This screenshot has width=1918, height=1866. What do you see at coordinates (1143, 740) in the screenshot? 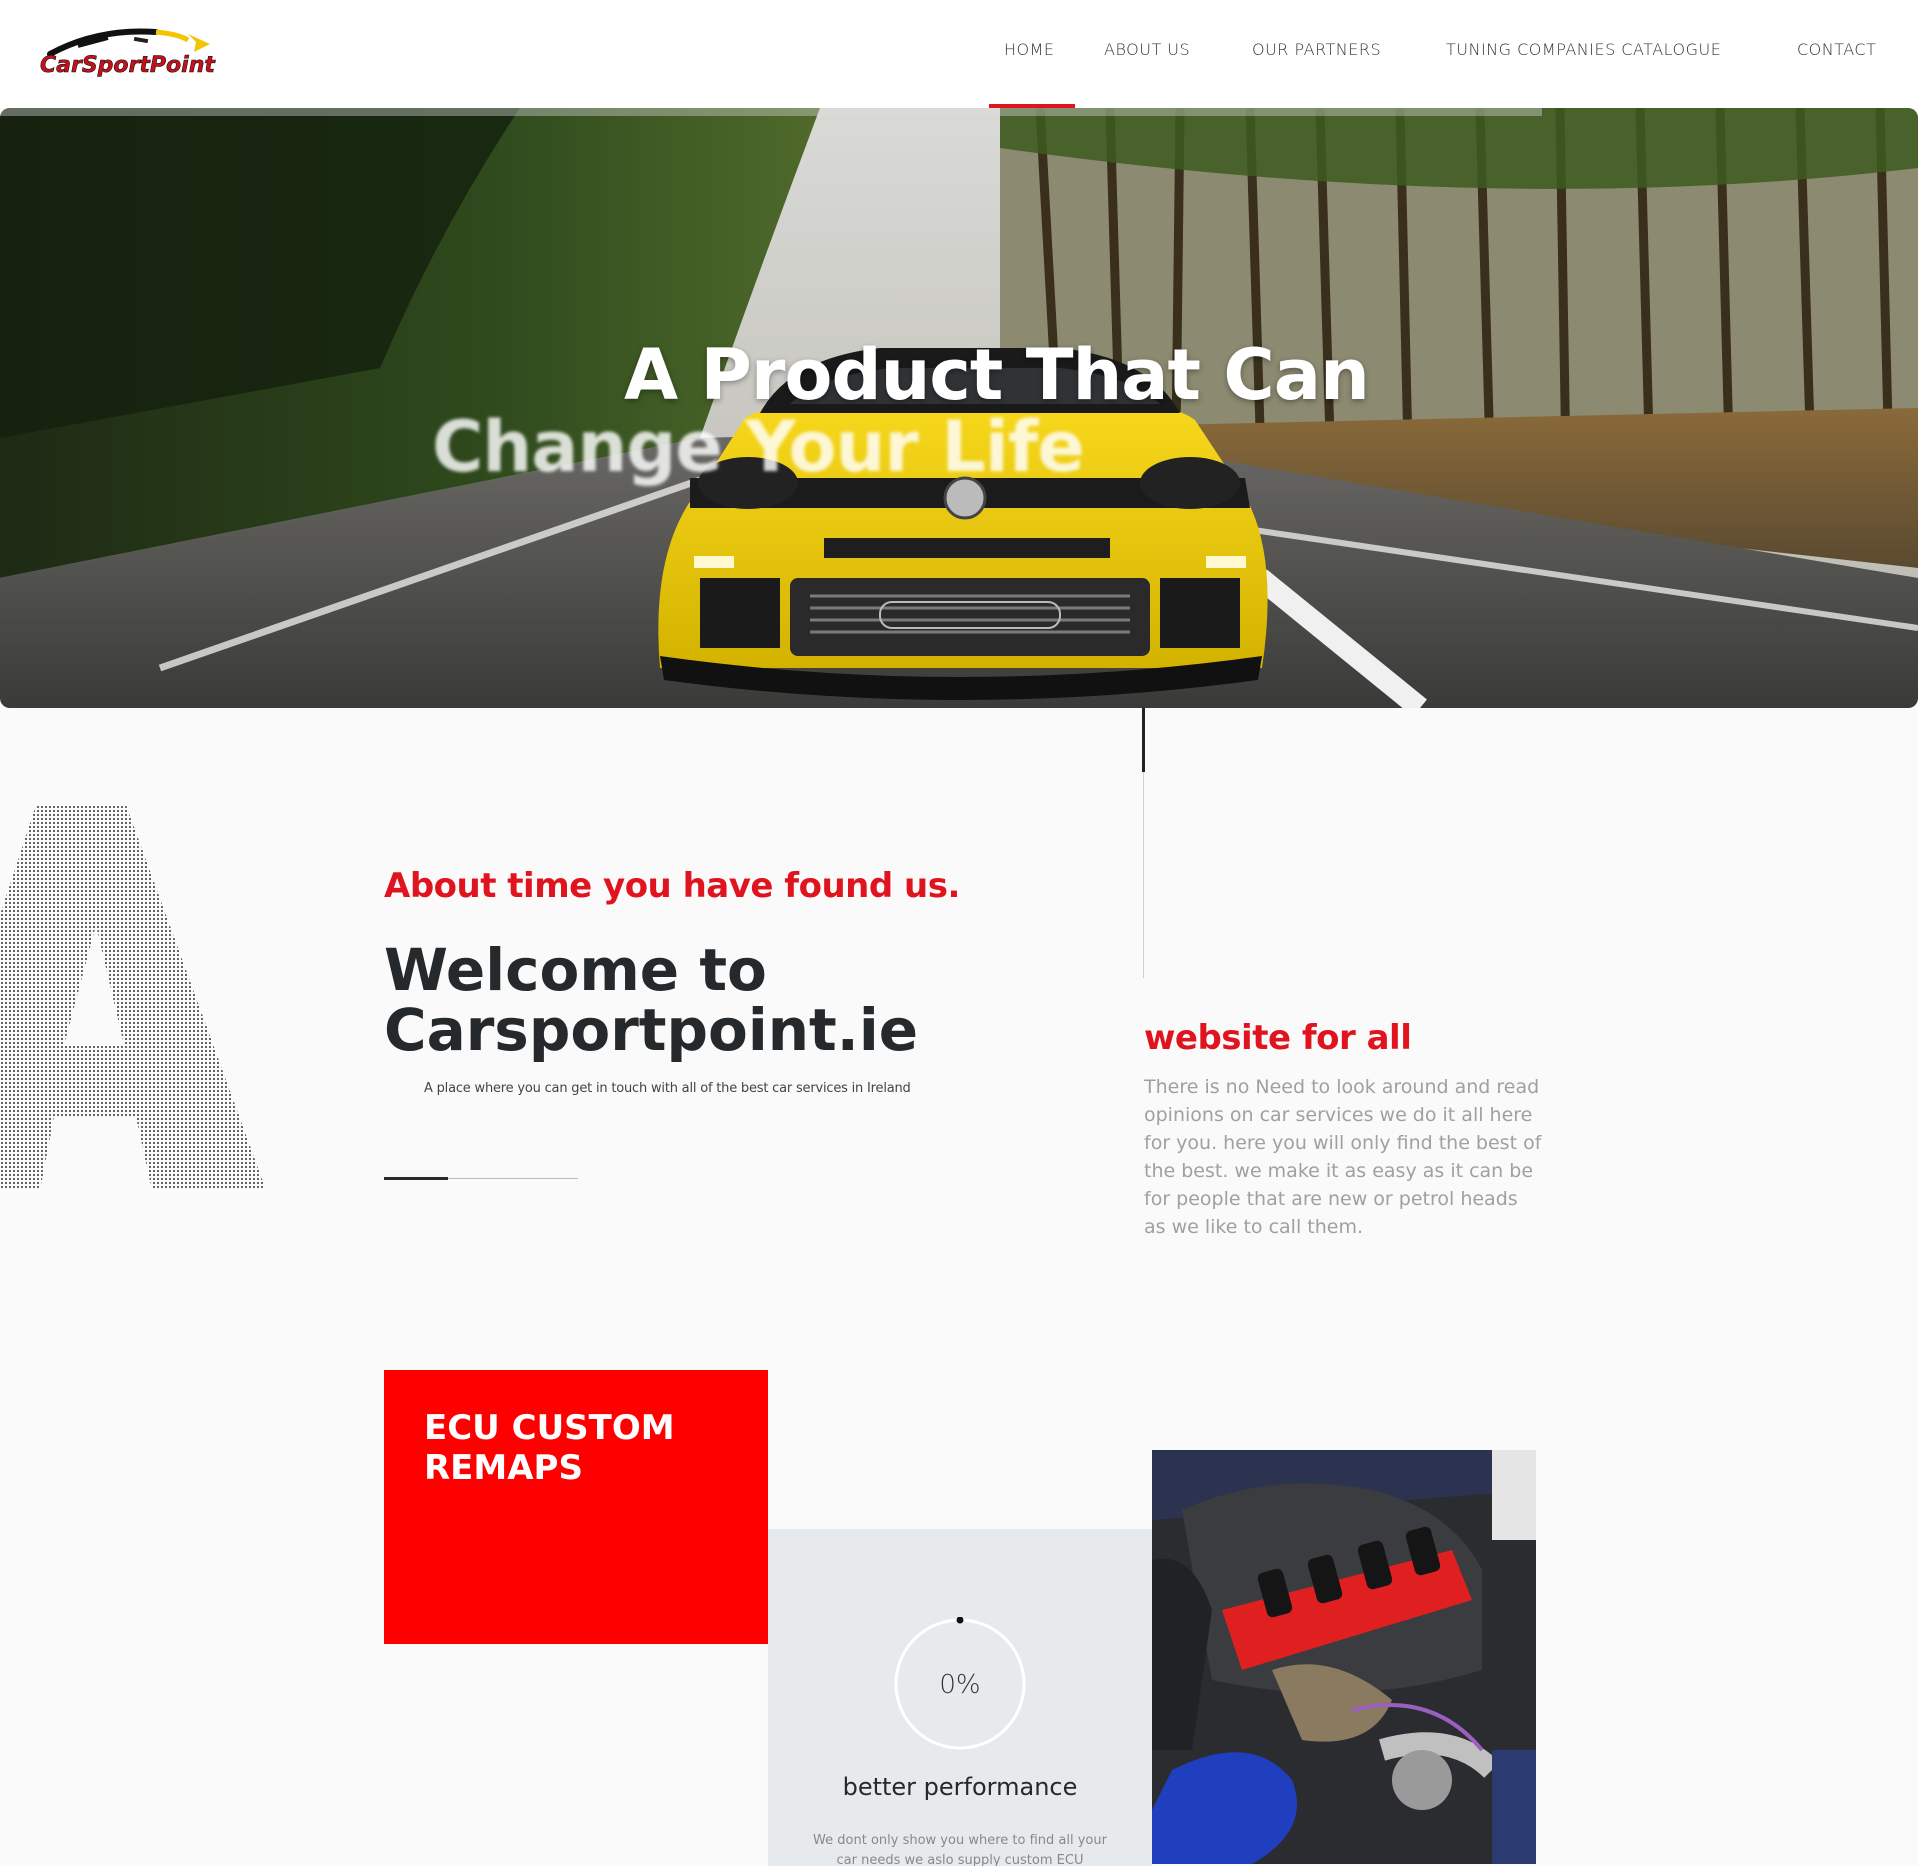
I see `section-divider-accent` at bounding box center [1143, 740].